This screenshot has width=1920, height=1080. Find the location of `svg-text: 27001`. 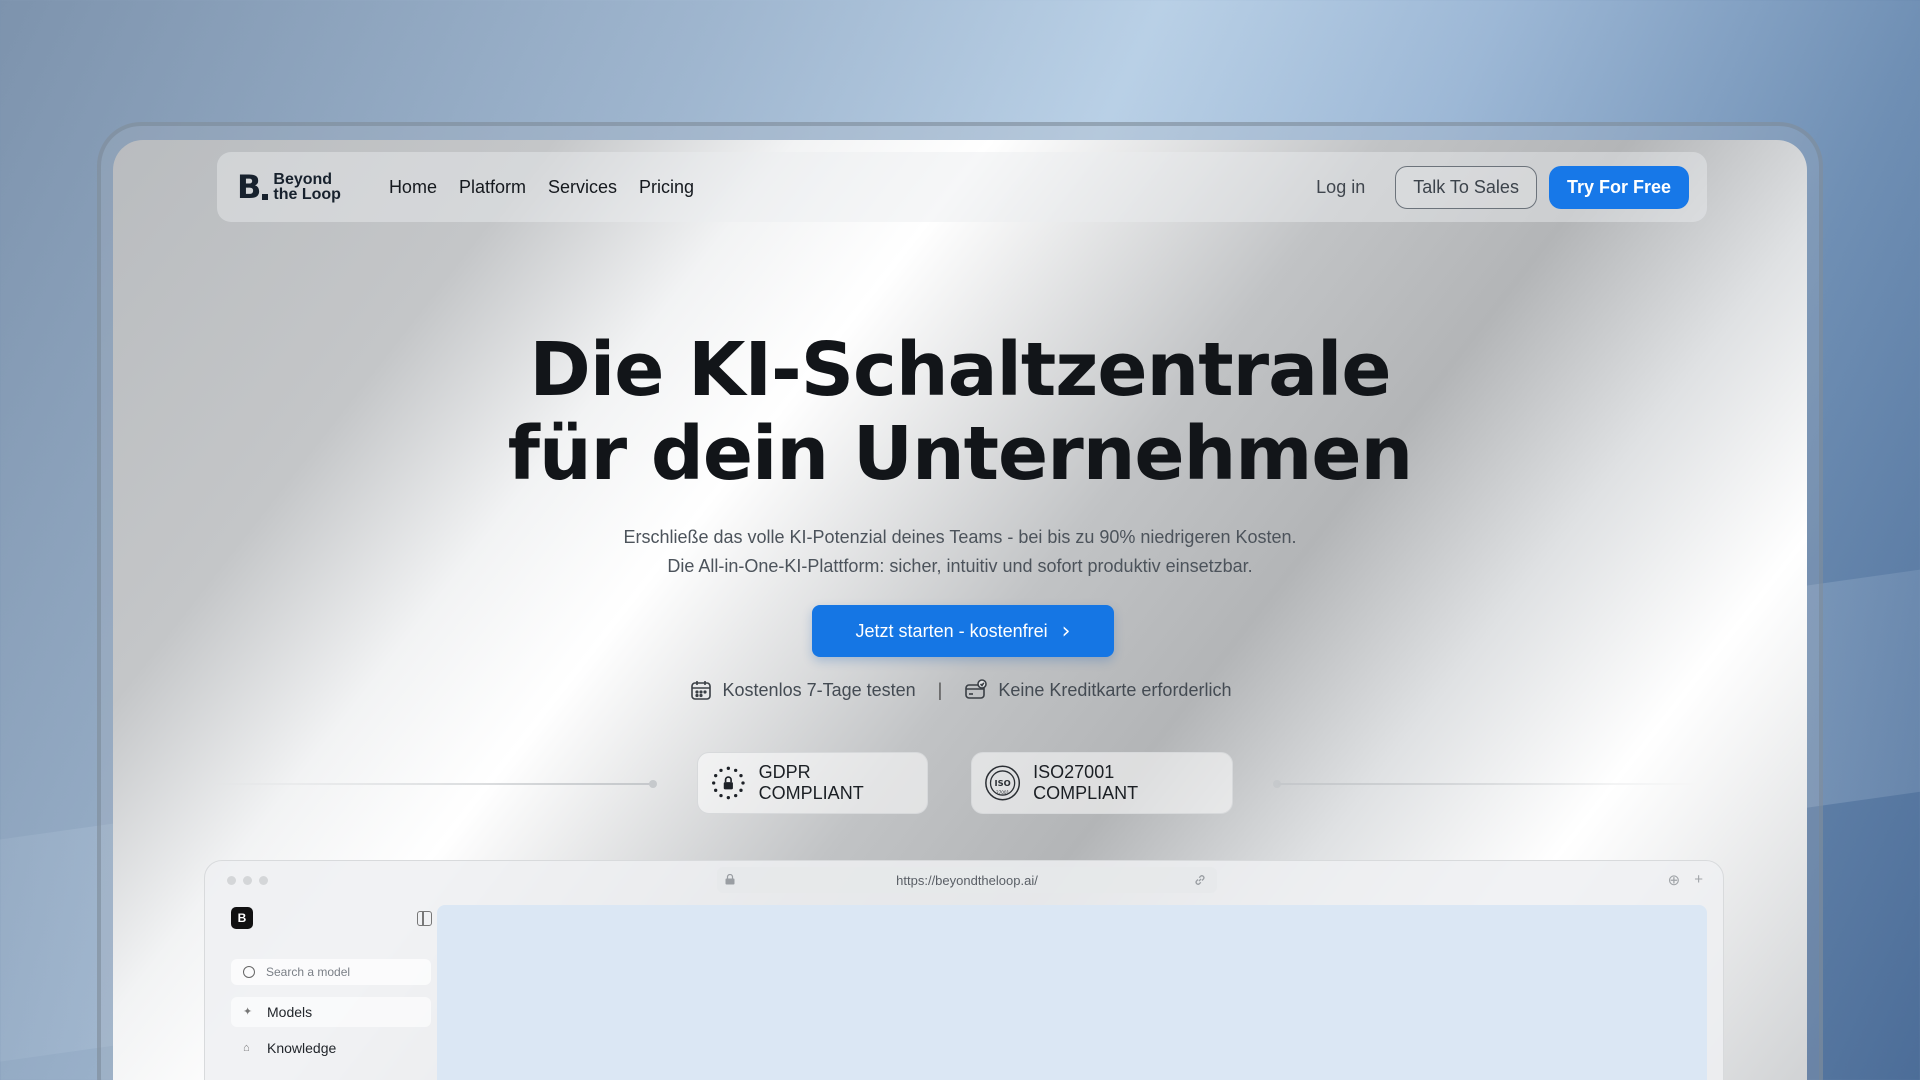

svg-text: 27001 is located at coordinates (1003, 792).